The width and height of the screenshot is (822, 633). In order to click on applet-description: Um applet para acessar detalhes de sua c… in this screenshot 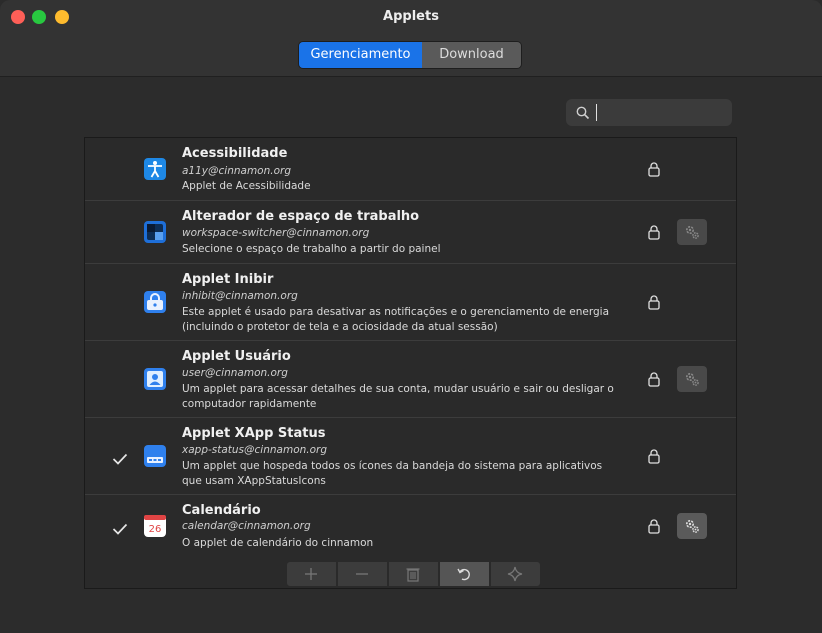, I will do `click(398, 396)`.